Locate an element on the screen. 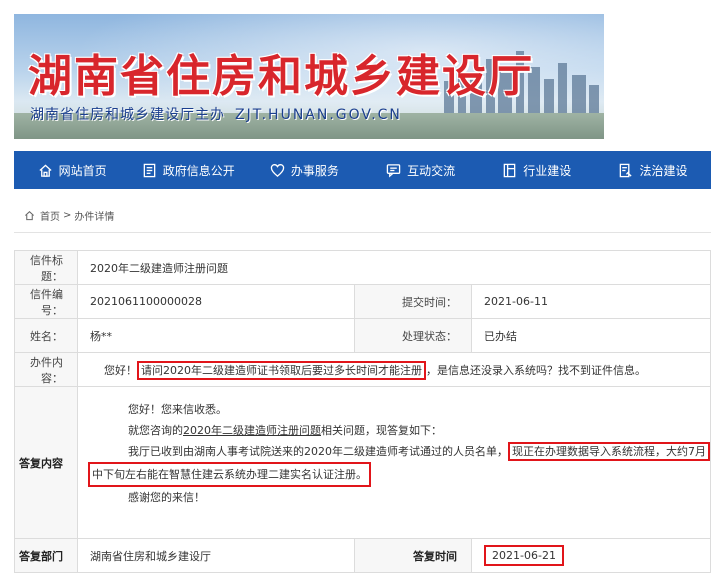  letter-number-label: 信件编号： is located at coordinates (46, 301).